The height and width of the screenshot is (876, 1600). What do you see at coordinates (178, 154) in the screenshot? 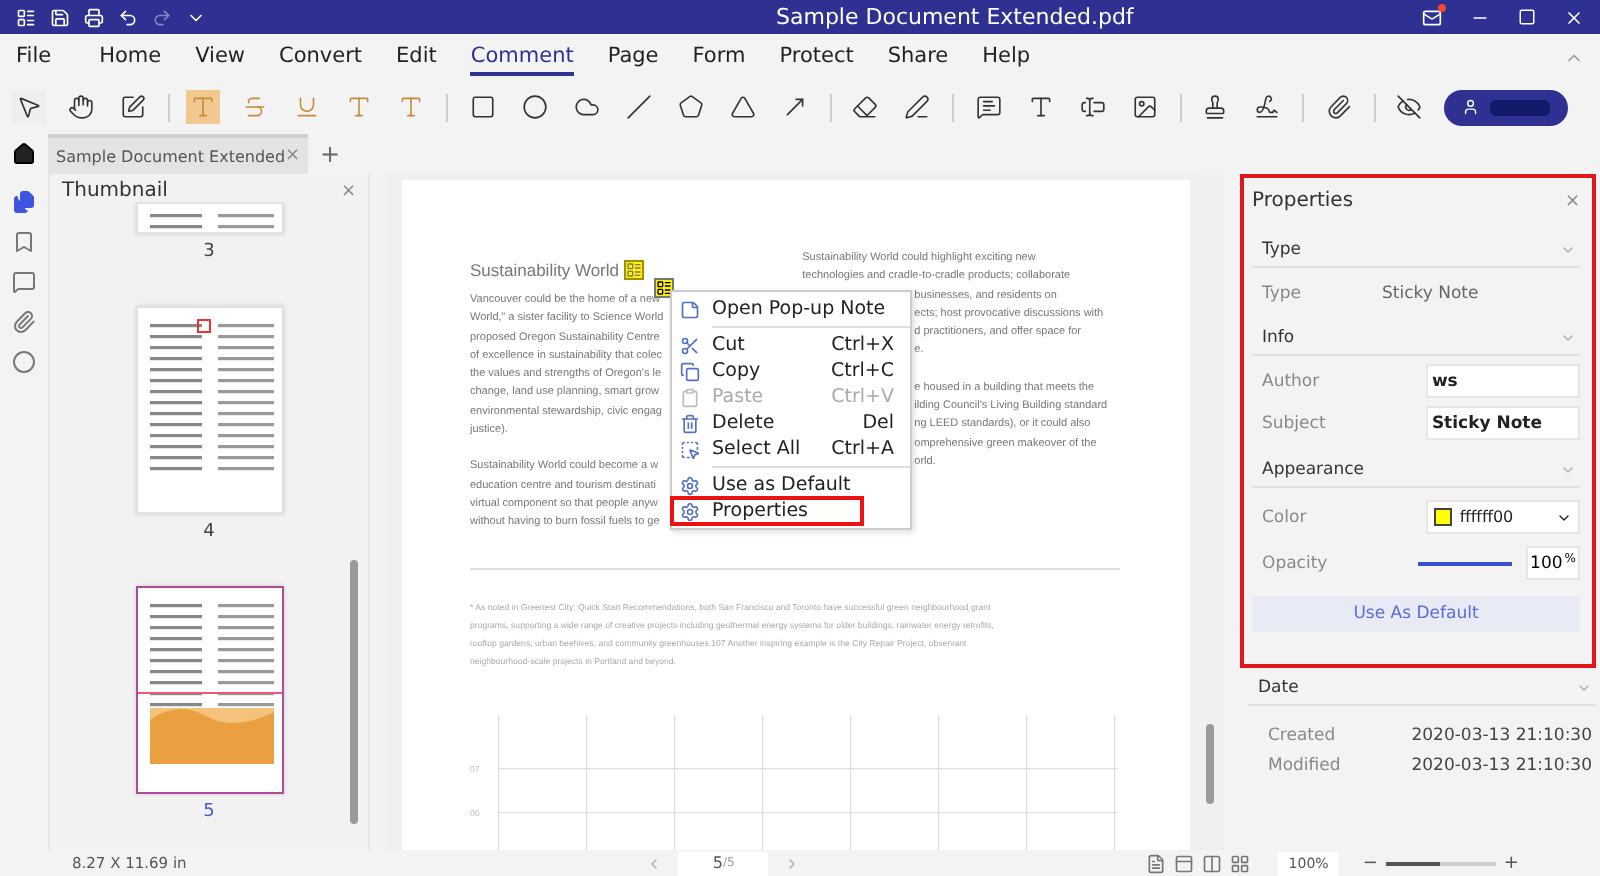
I see `document-tab: Sample Document Extended×` at bounding box center [178, 154].